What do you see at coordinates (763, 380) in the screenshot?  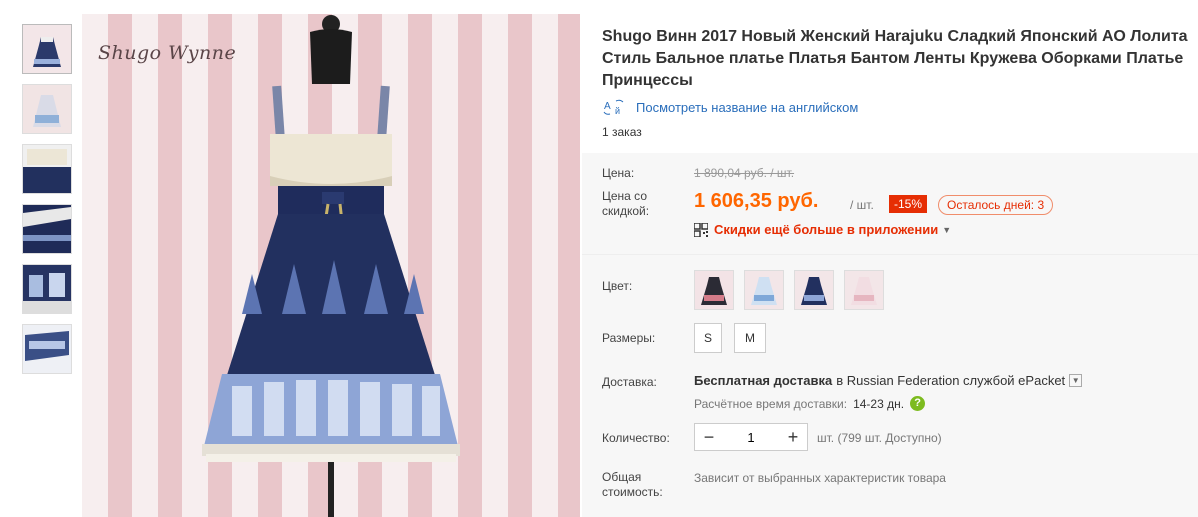 I see `free-delivery-text: Бесплатная доставка` at bounding box center [763, 380].